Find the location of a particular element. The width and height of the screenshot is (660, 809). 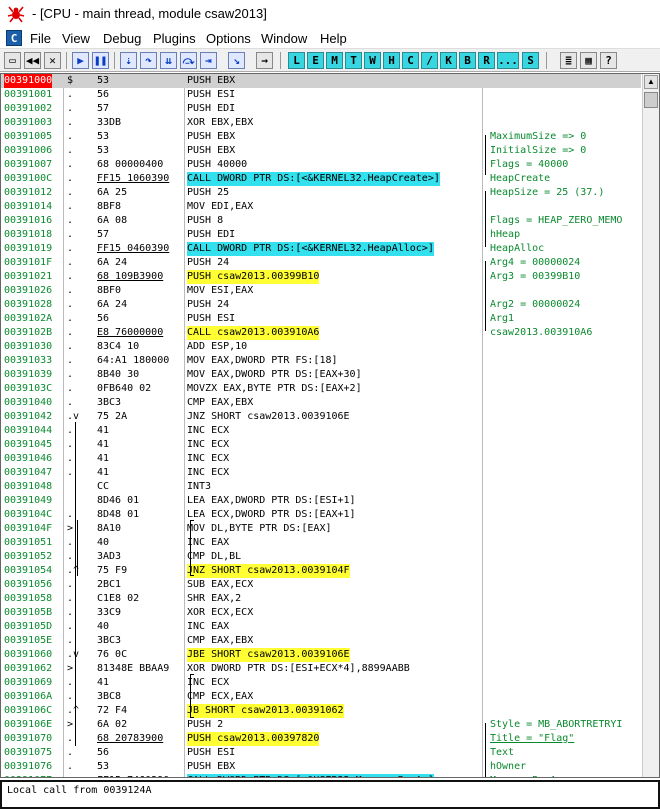

row-disassembly: ADD ESP,10 is located at coordinates (217, 346).